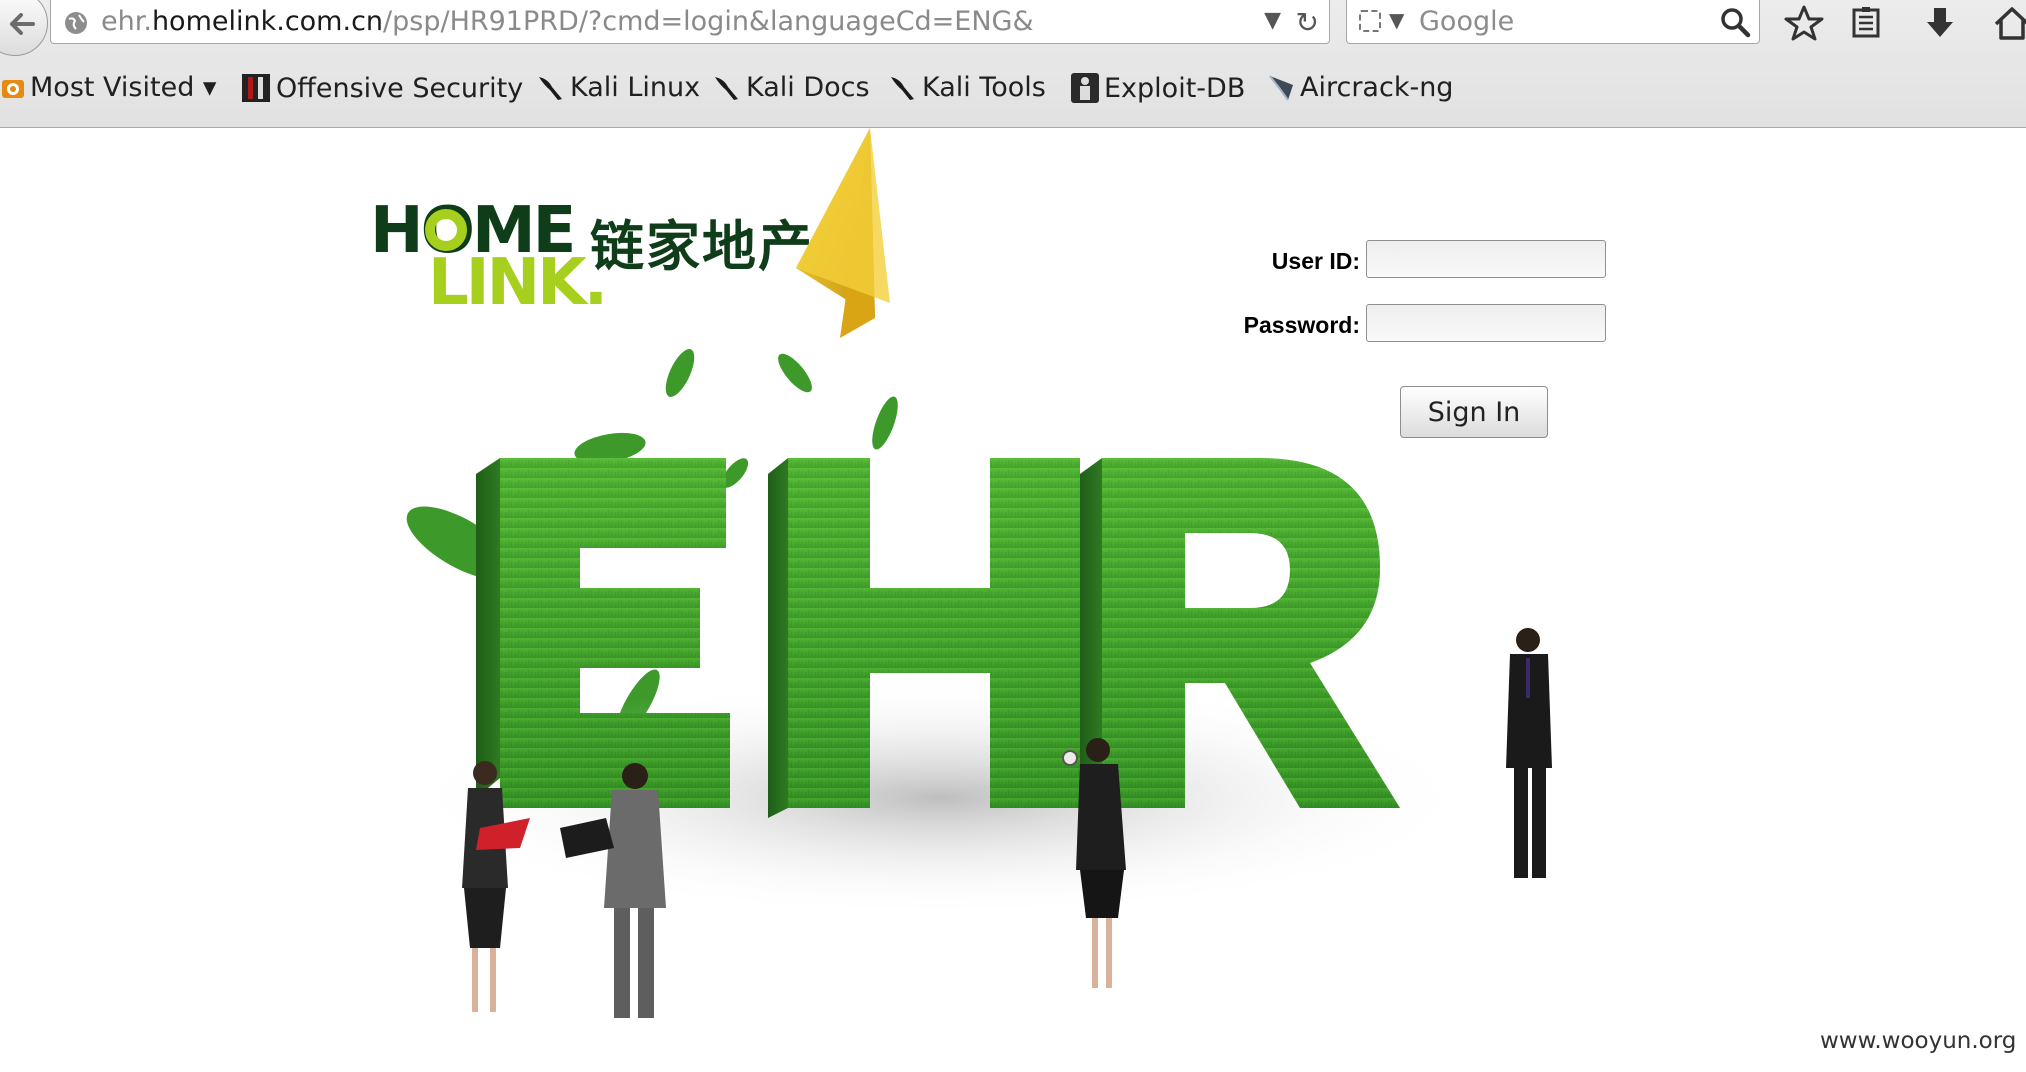 This screenshot has height=1072, width=2026. What do you see at coordinates (1735, 22) in the screenshot?
I see `search-icon` at bounding box center [1735, 22].